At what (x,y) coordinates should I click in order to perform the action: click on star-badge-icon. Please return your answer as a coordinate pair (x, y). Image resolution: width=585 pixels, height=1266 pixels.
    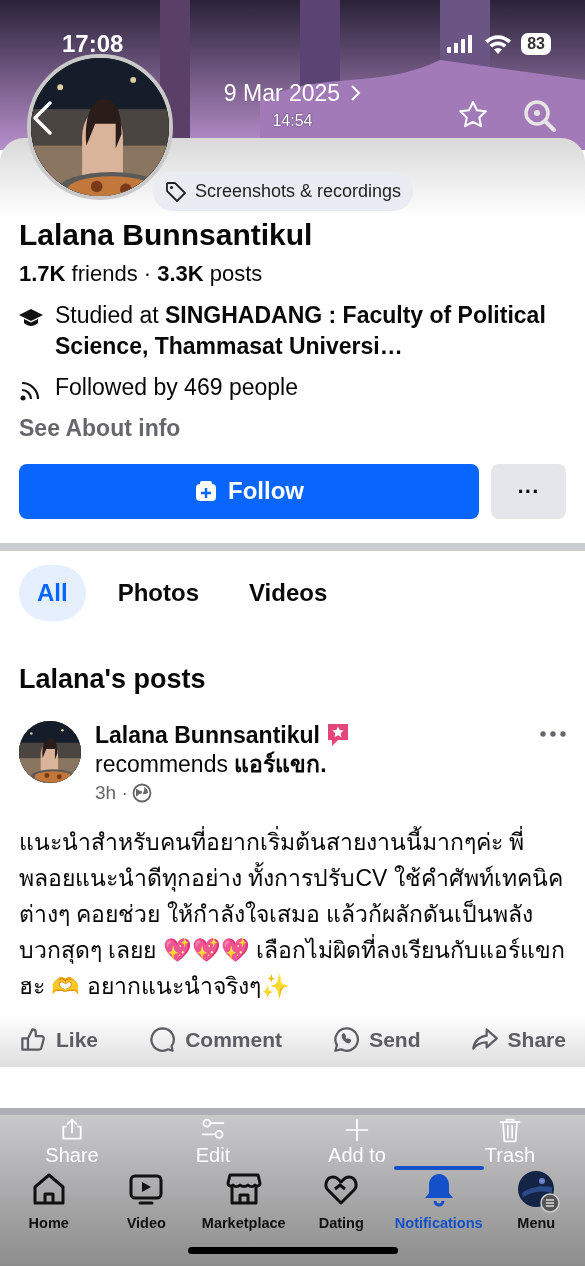
    Looking at the image, I should click on (337, 735).